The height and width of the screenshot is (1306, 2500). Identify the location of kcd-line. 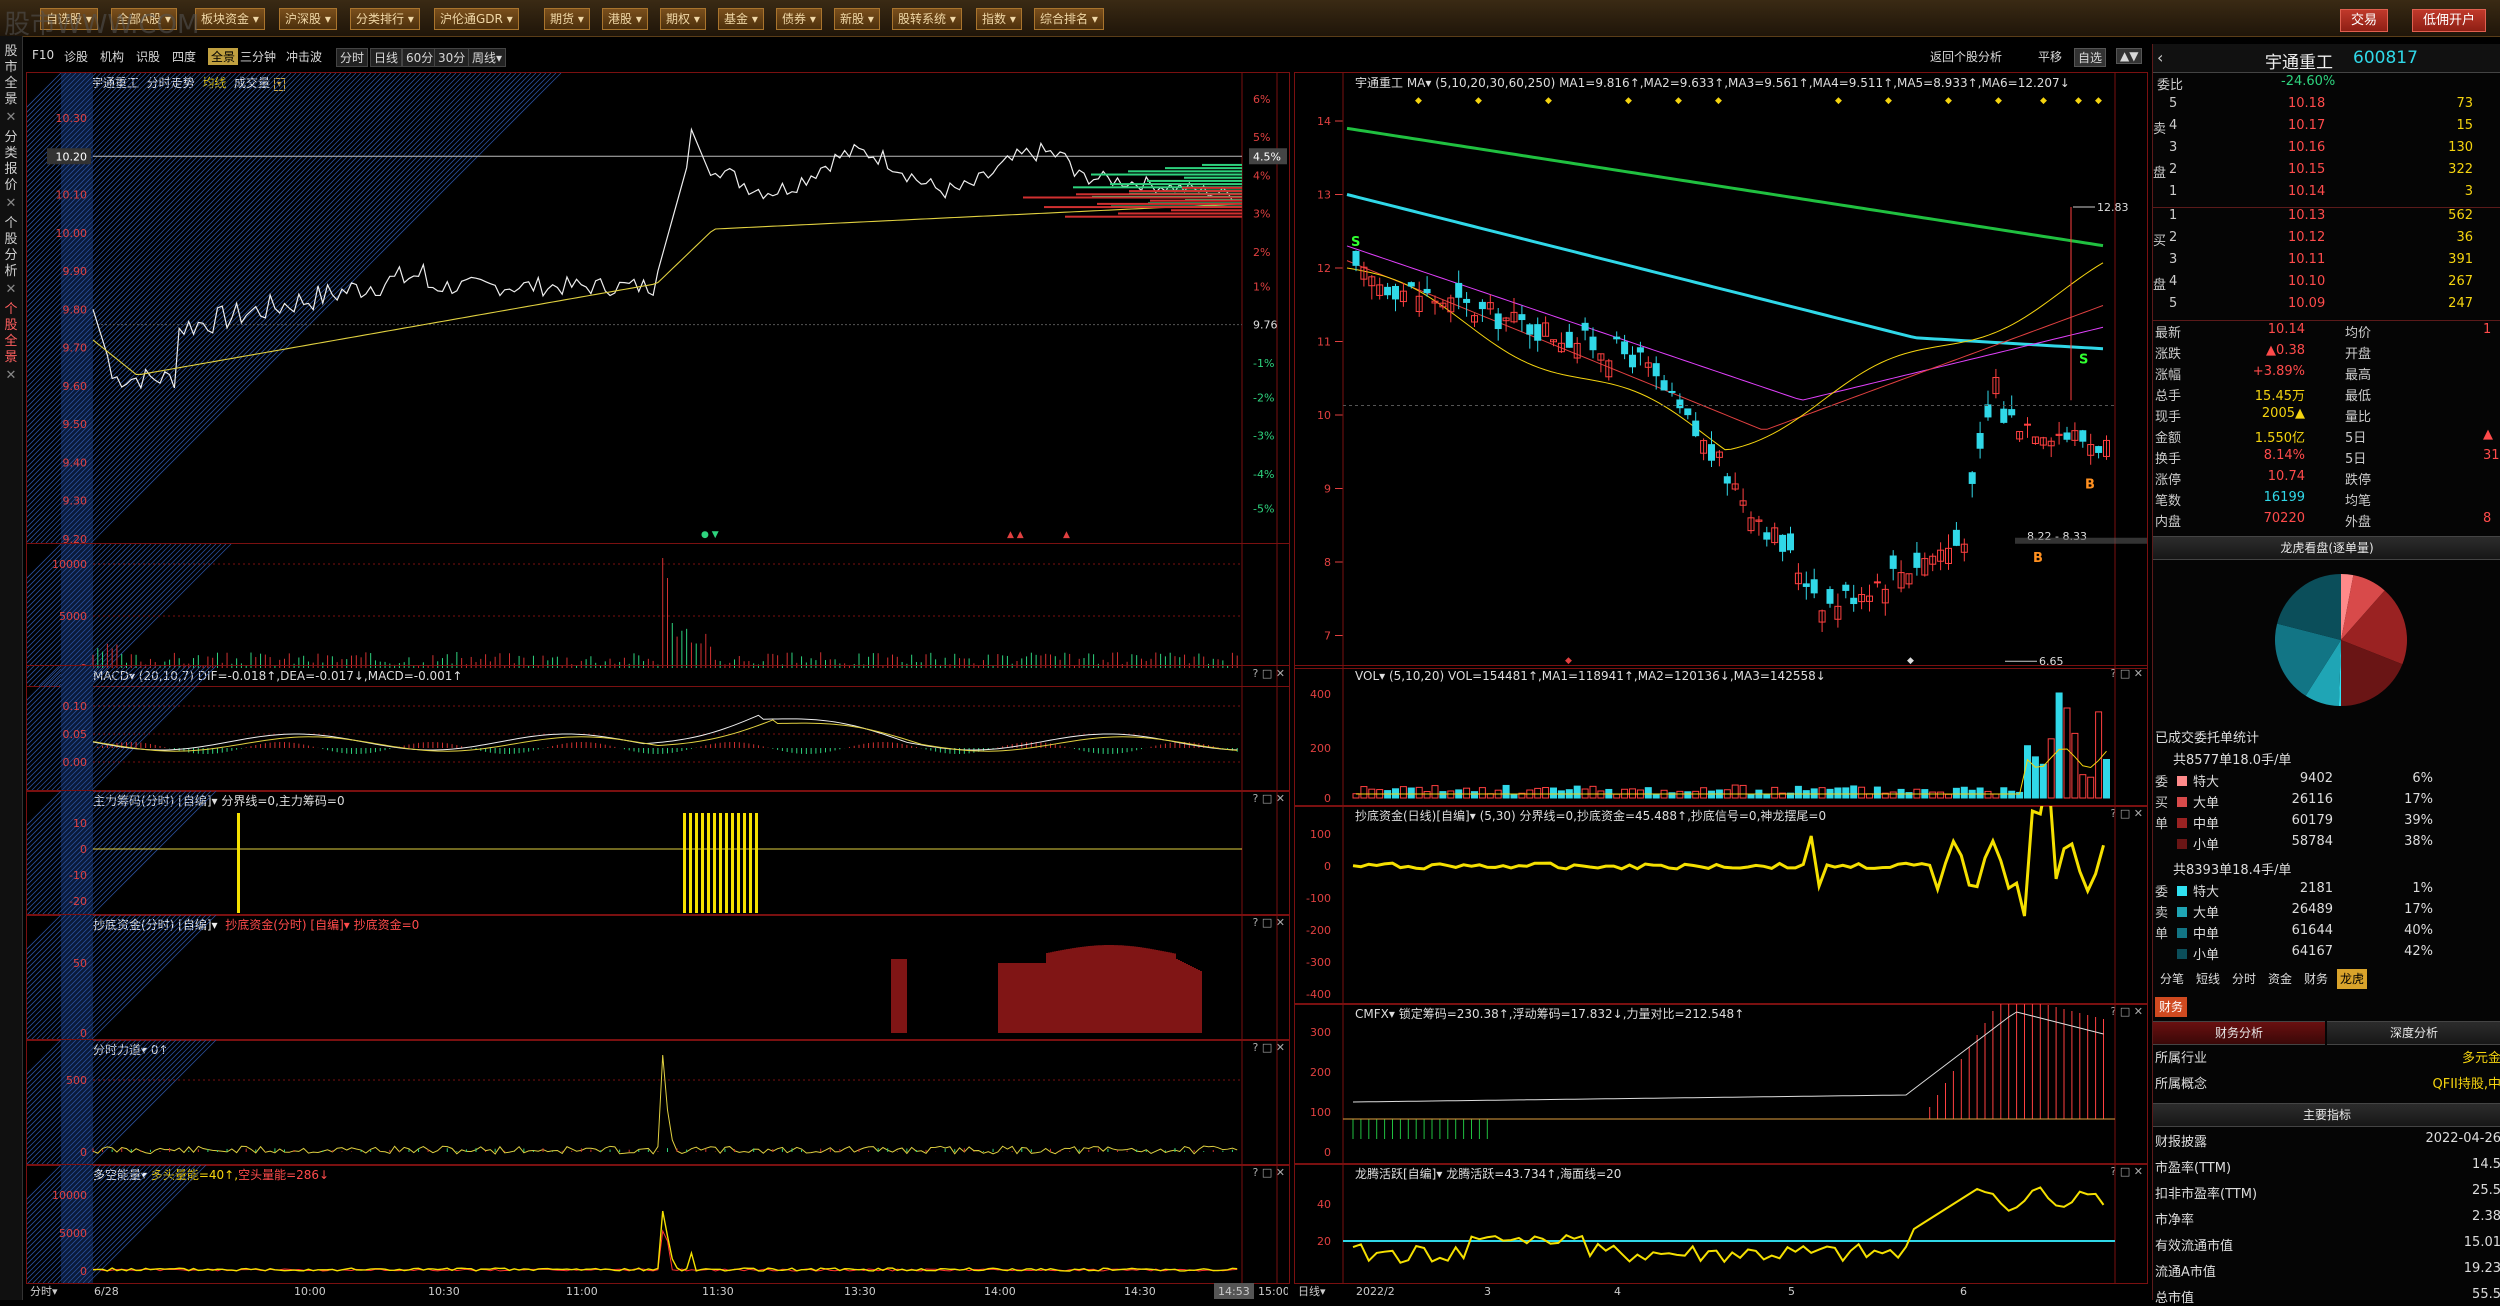
(1728, 861).